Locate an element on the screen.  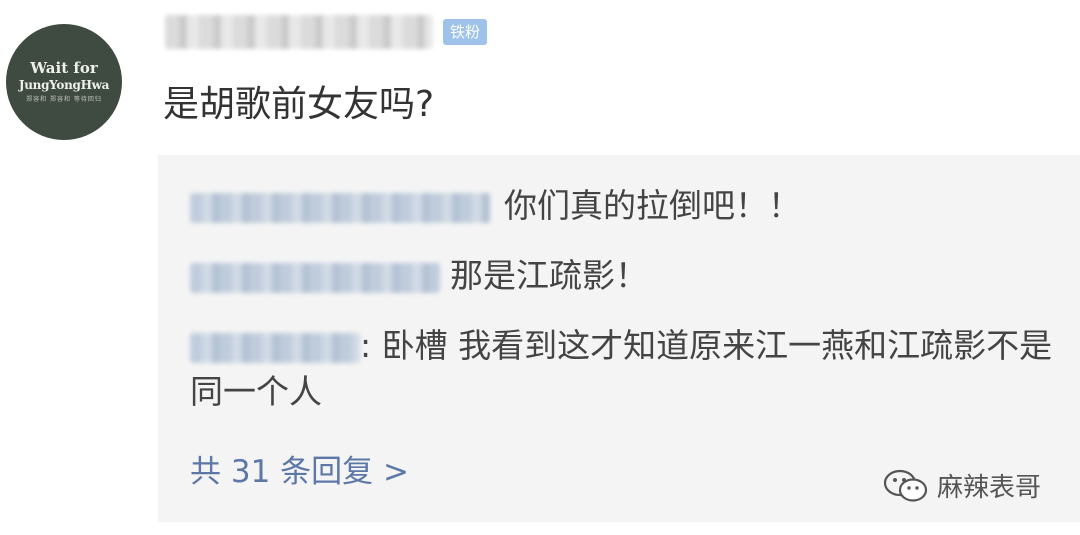
username-row: 铁粉 is located at coordinates (326, 32).